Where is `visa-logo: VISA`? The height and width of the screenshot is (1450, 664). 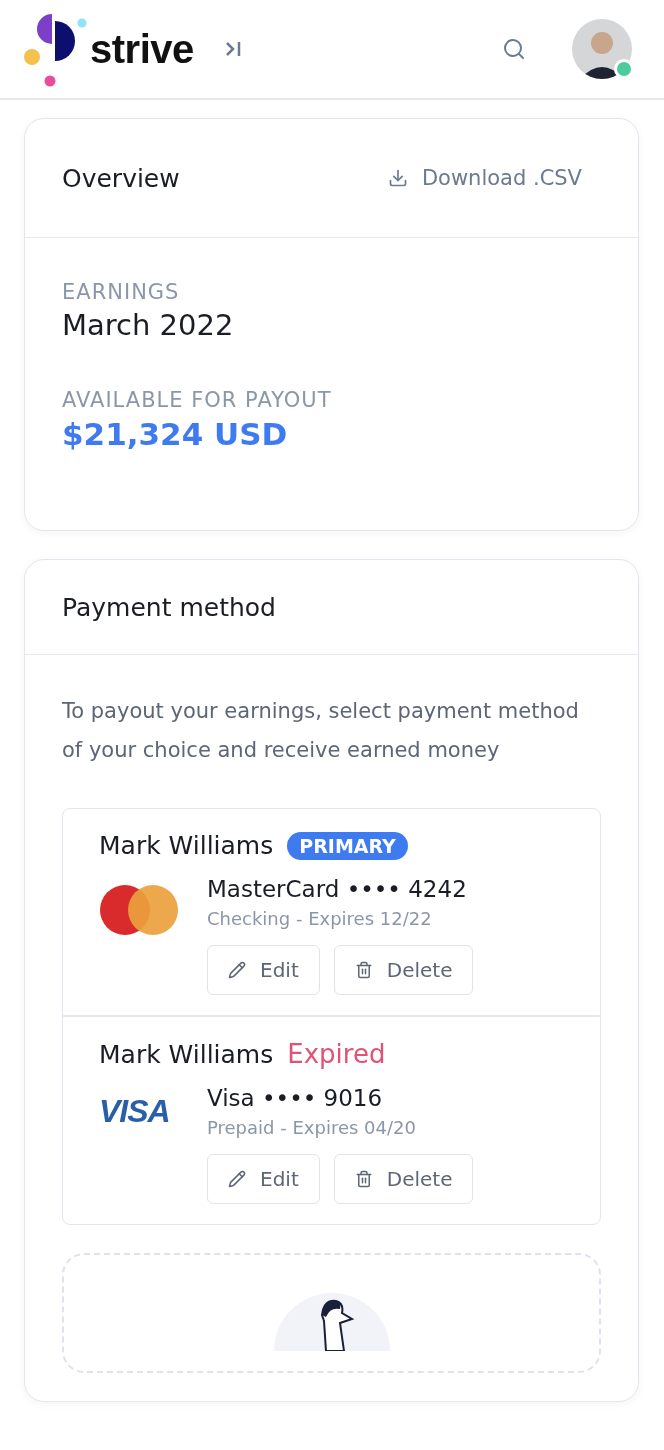
visa-logo: VISA is located at coordinates (134, 1112).